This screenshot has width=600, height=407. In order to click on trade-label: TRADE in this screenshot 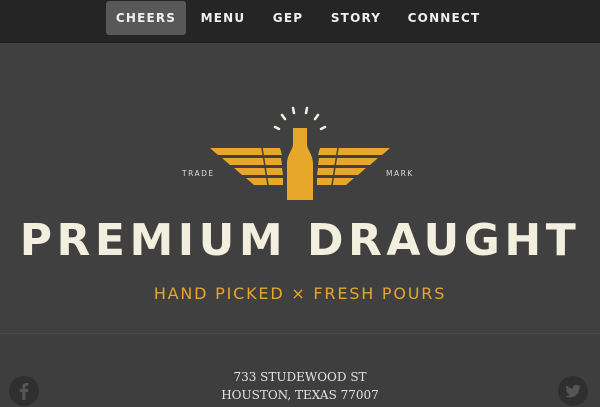, I will do `click(198, 173)`.